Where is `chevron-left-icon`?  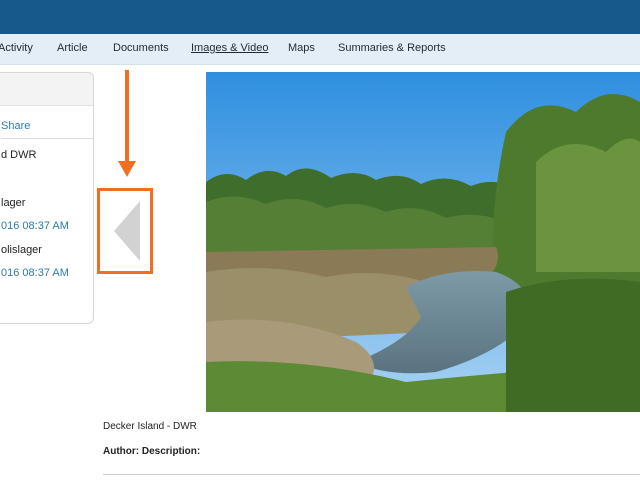 chevron-left-icon is located at coordinates (127, 231).